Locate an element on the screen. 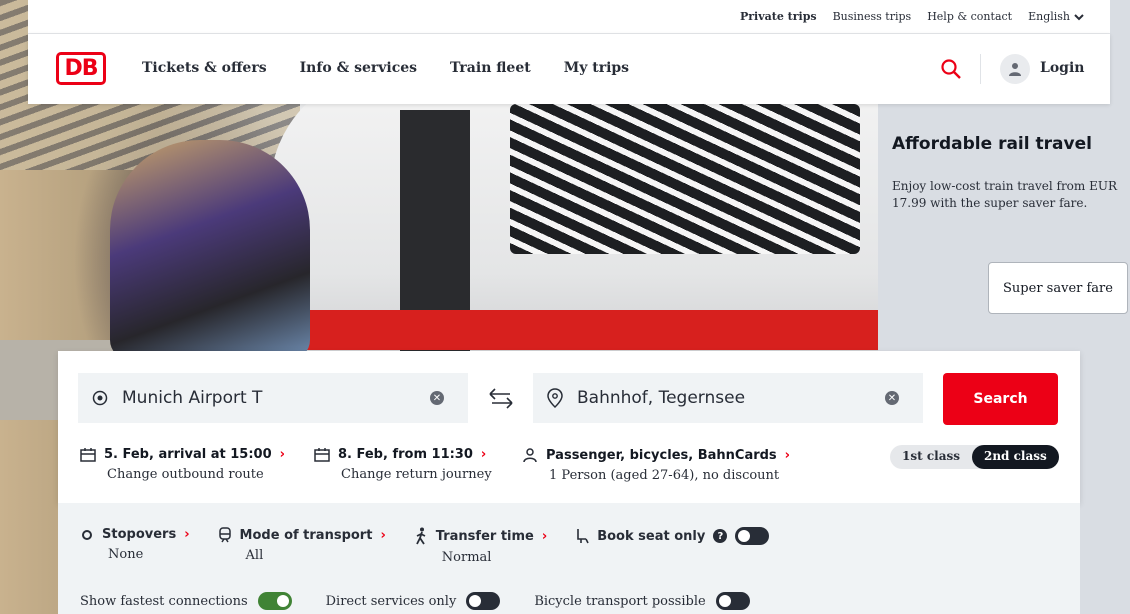  header-divider is located at coordinates (980, 69).